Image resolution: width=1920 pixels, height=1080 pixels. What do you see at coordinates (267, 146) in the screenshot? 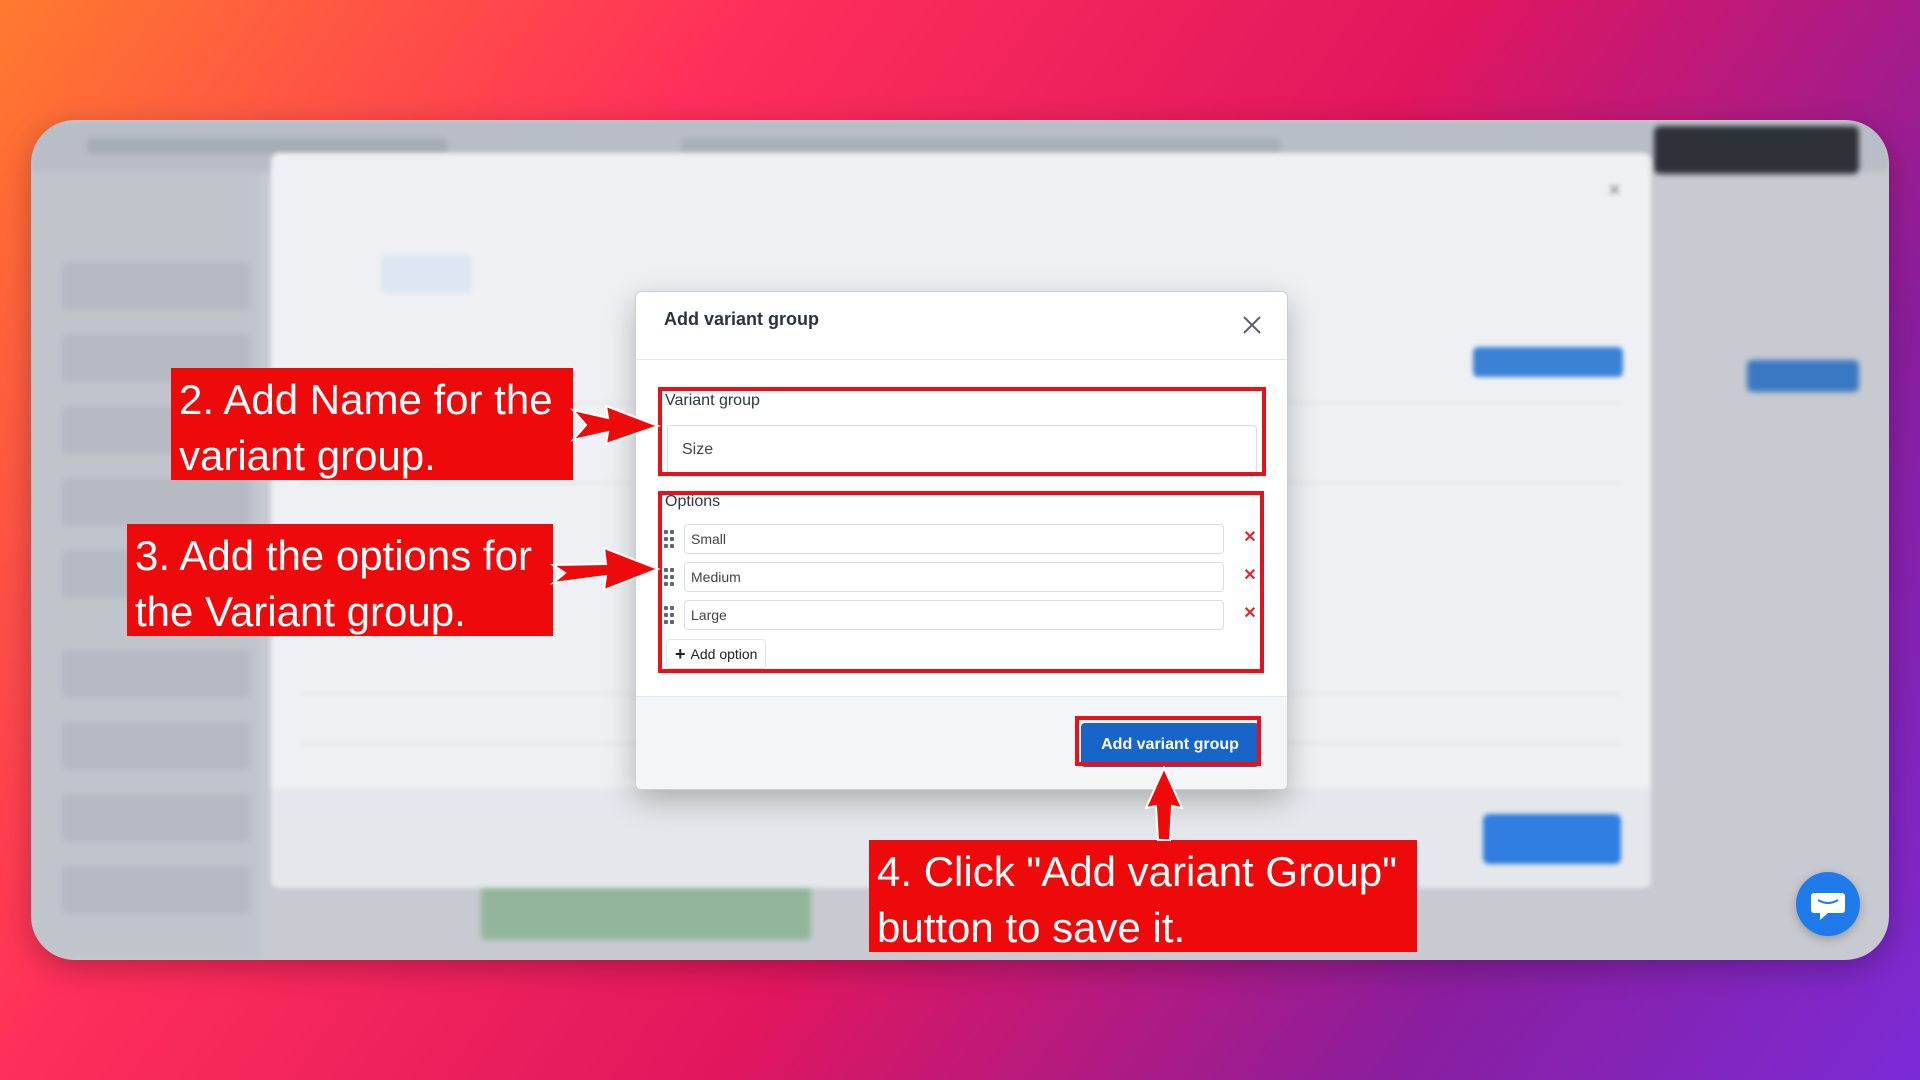
I see `breadcrumb` at bounding box center [267, 146].